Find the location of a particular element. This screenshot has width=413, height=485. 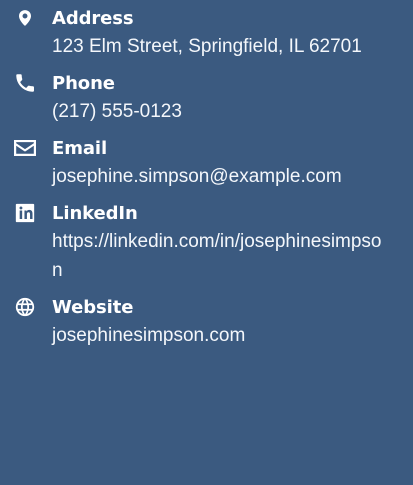

phone-text: Phone (217) 555-0123 is located at coordinates (219, 98).